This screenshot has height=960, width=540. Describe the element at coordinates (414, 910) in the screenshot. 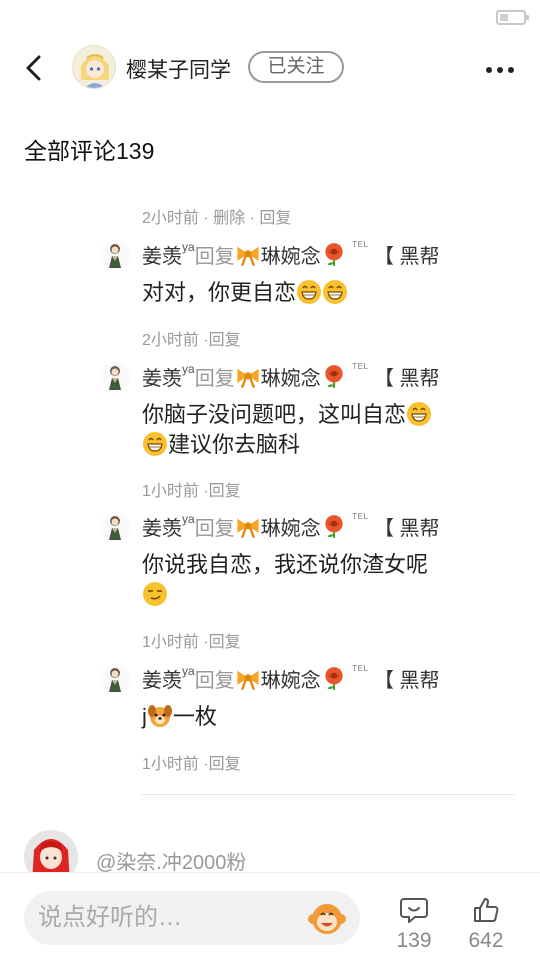

I see `comment-bubble-icon` at that location.